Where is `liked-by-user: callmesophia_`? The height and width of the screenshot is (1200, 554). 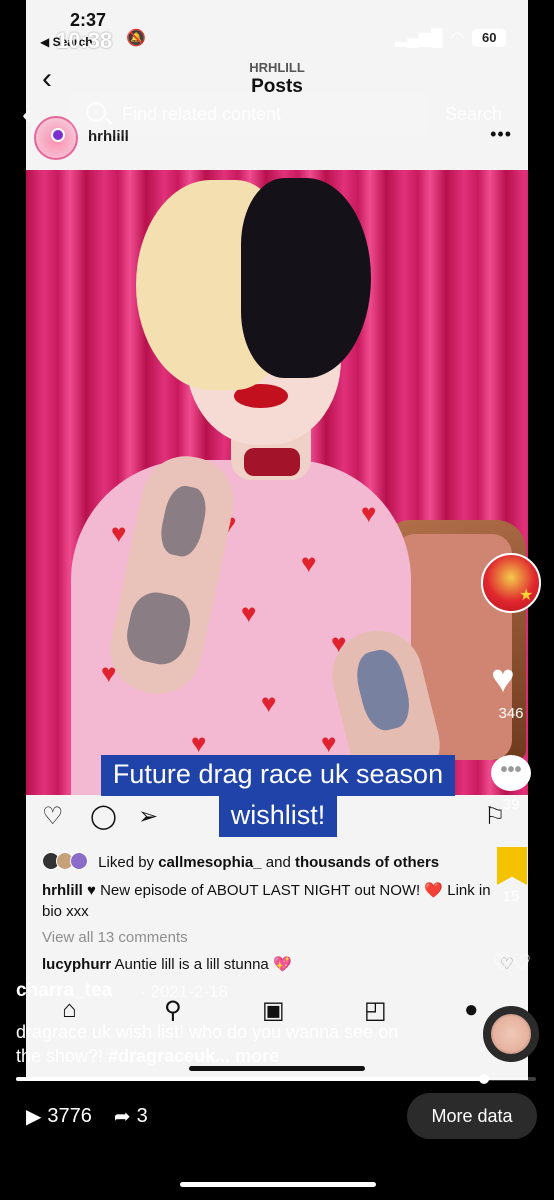 liked-by-user: callmesophia_ is located at coordinates (210, 862).